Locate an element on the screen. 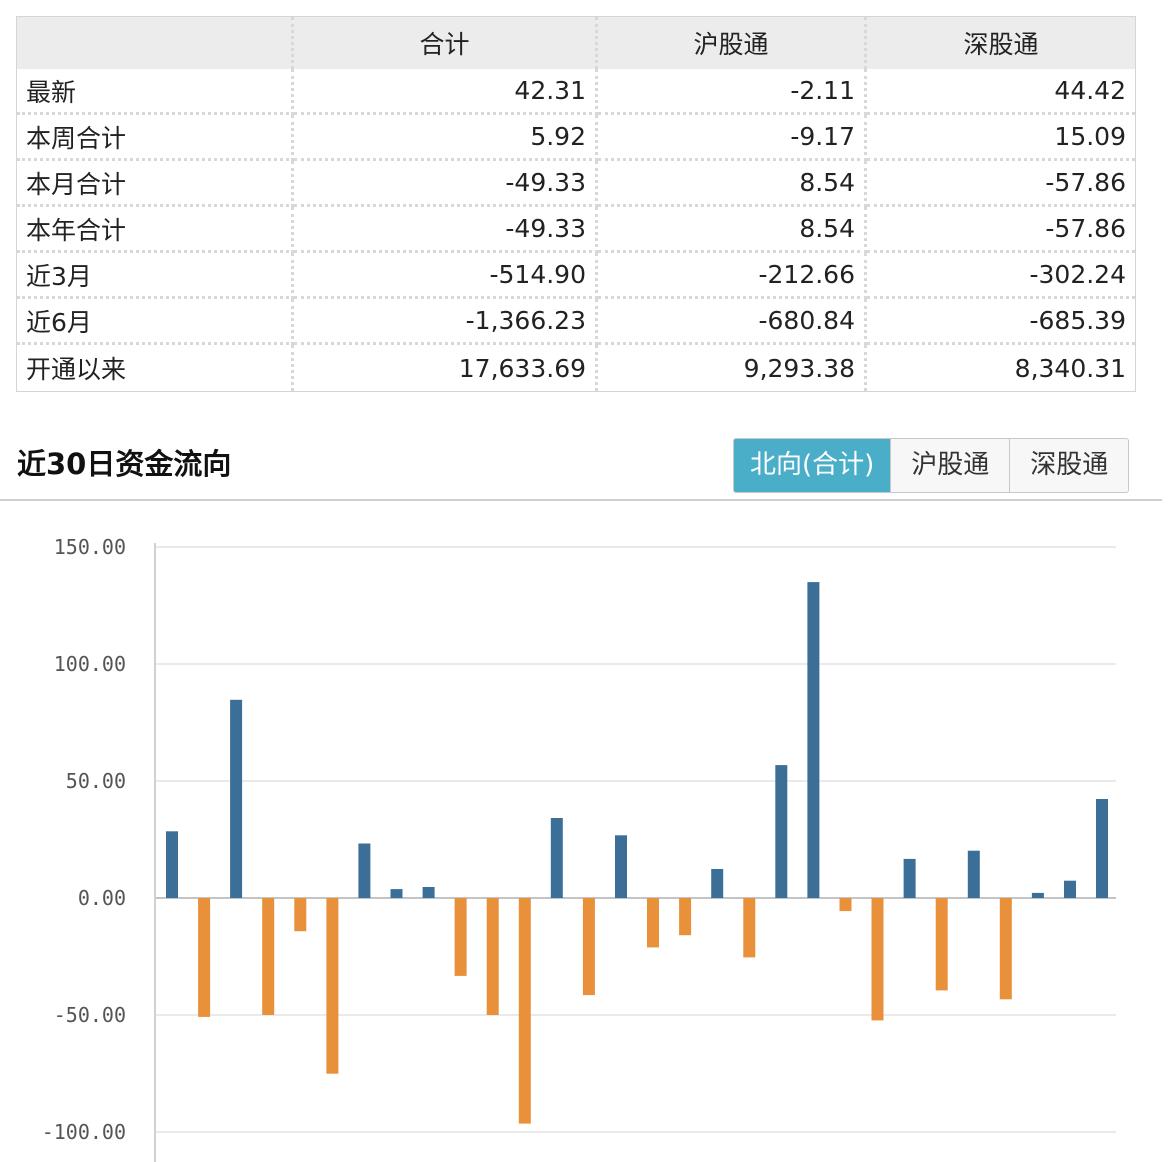 Image resolution: width=1174 pixels, height=1162 pixels. shenzhen-cell: -302.24 is located at coordinates (1001, 276).